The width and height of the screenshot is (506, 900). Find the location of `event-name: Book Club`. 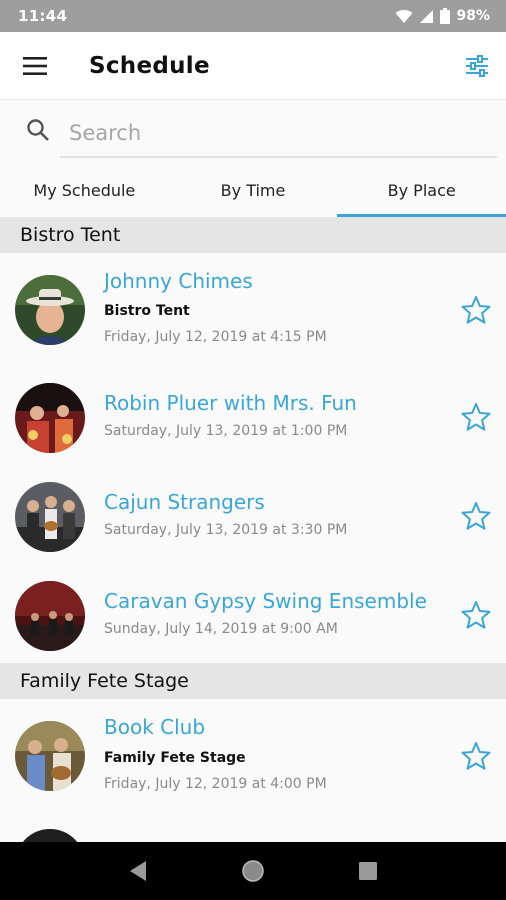

event-name: Book Club is located at coordinates (155, 727).